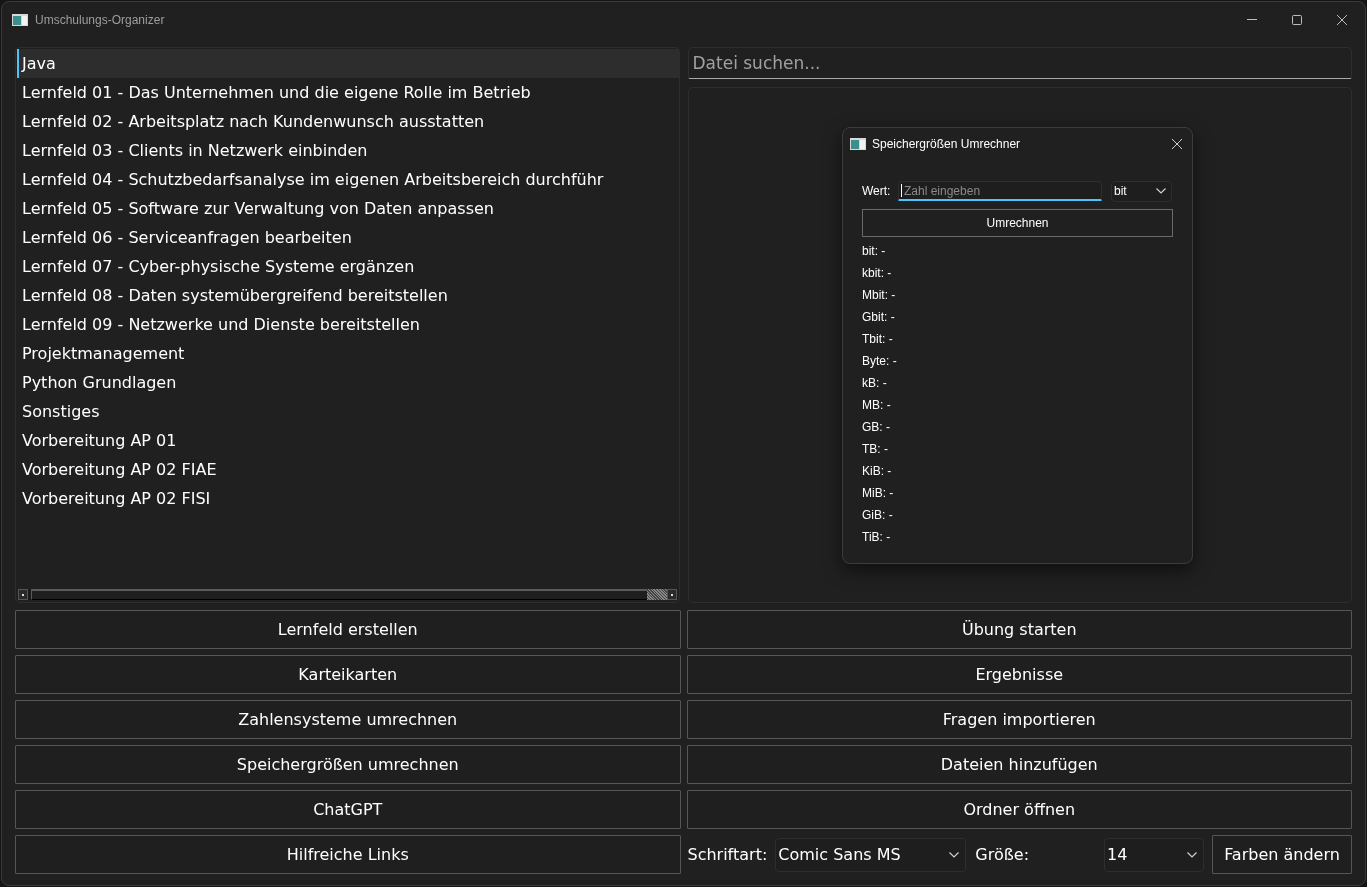  Describe the element at coordinates (879, 361) in the screenshot. I see `result-text: Byte: -` at that location.